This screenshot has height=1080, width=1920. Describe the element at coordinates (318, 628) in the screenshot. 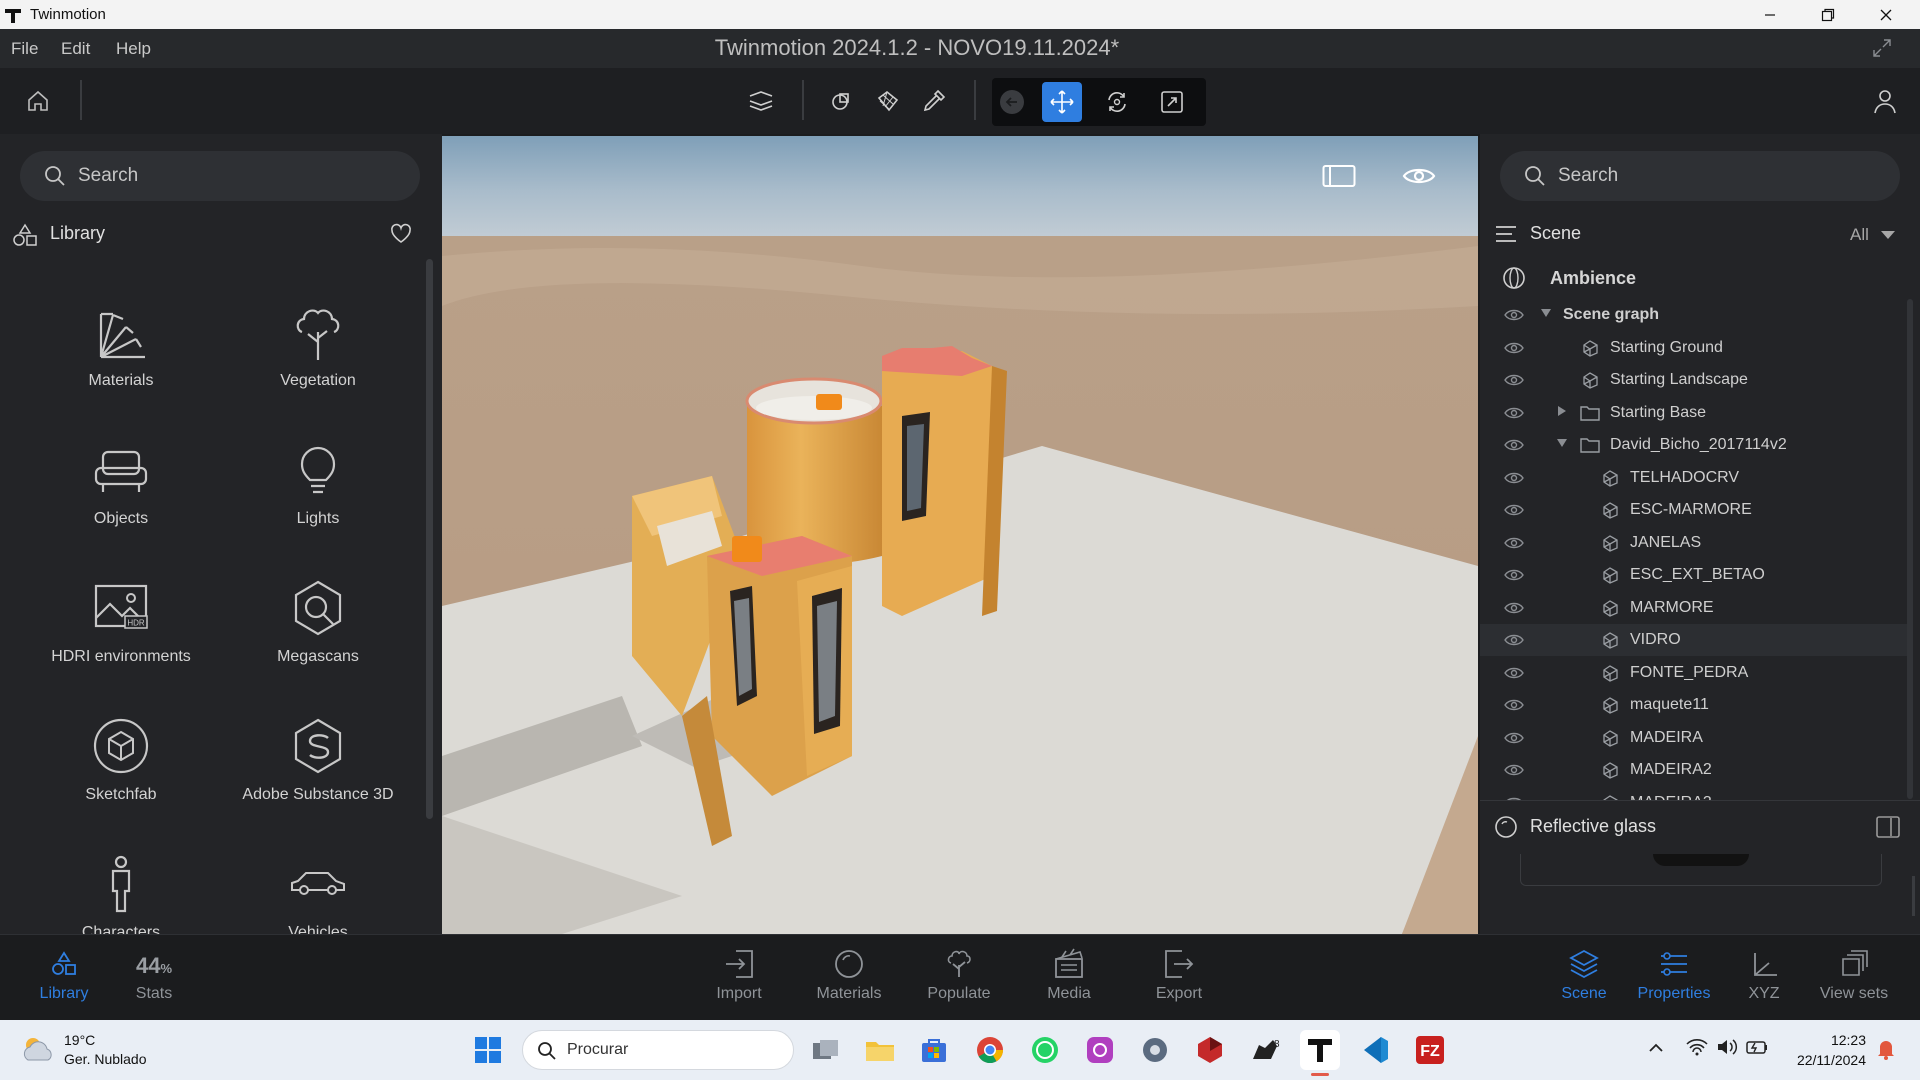

I see `library-tile-megascans: Megascans` at that location.